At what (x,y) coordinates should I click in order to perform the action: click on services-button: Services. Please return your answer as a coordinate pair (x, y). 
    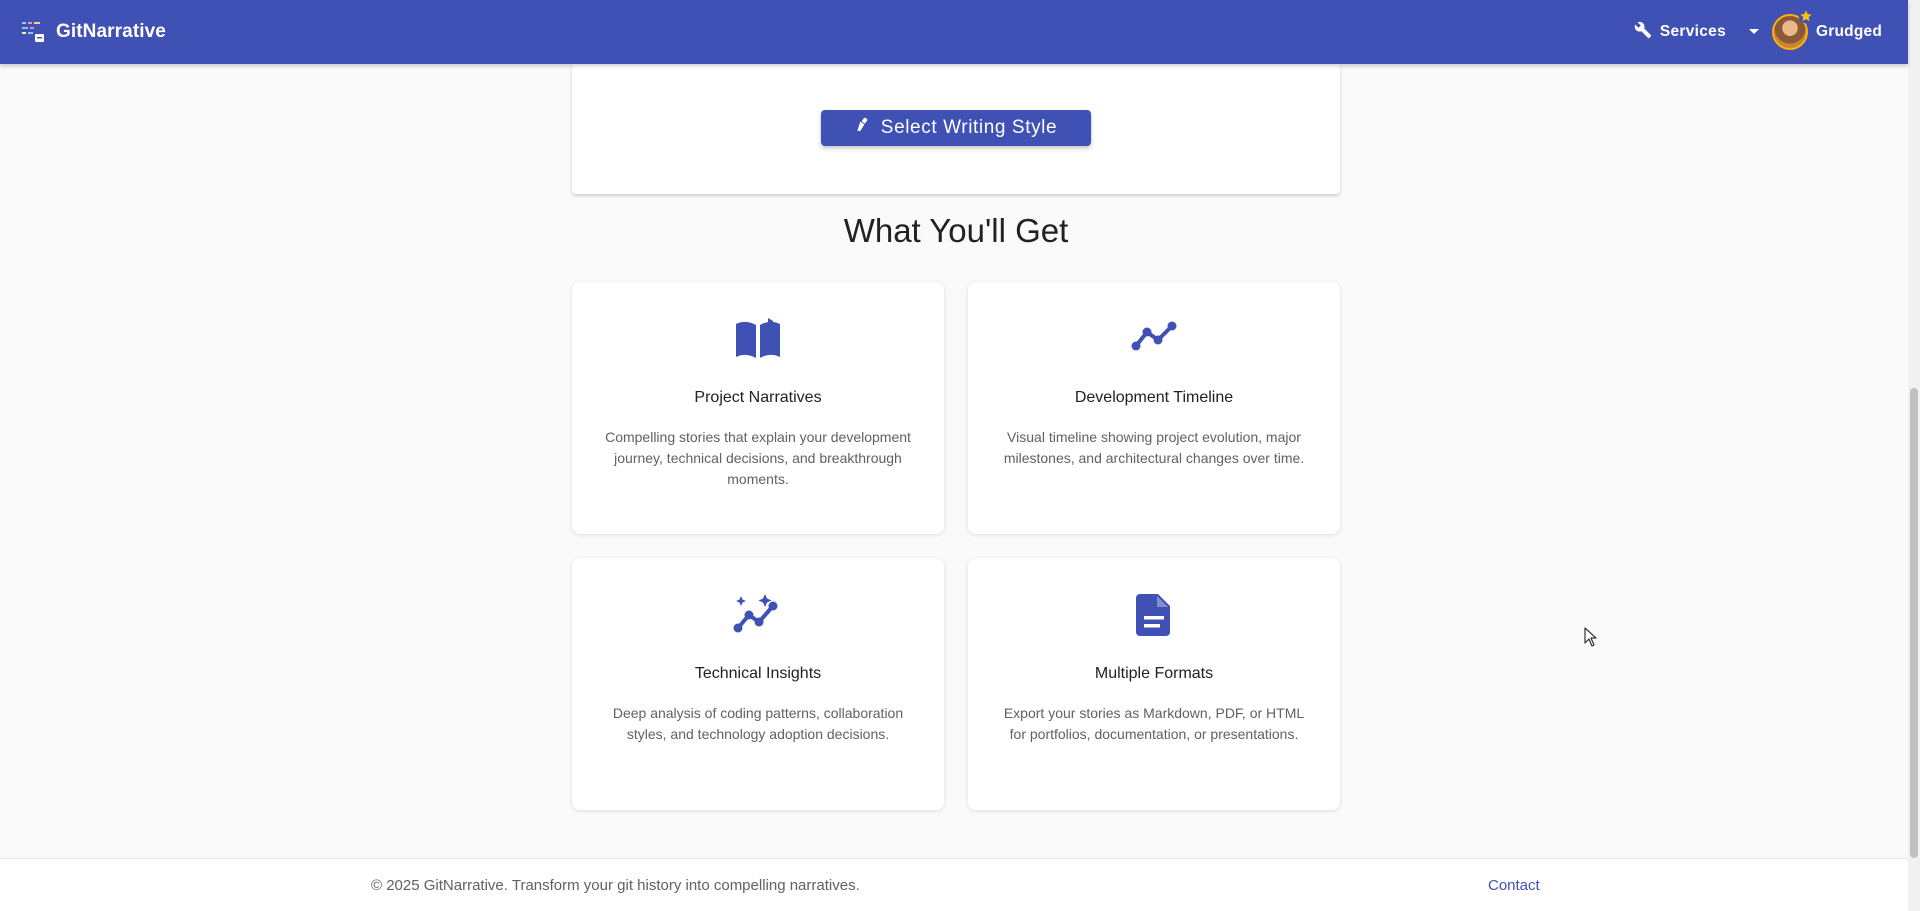
    Looking at the image, I should click on (1680, 32).